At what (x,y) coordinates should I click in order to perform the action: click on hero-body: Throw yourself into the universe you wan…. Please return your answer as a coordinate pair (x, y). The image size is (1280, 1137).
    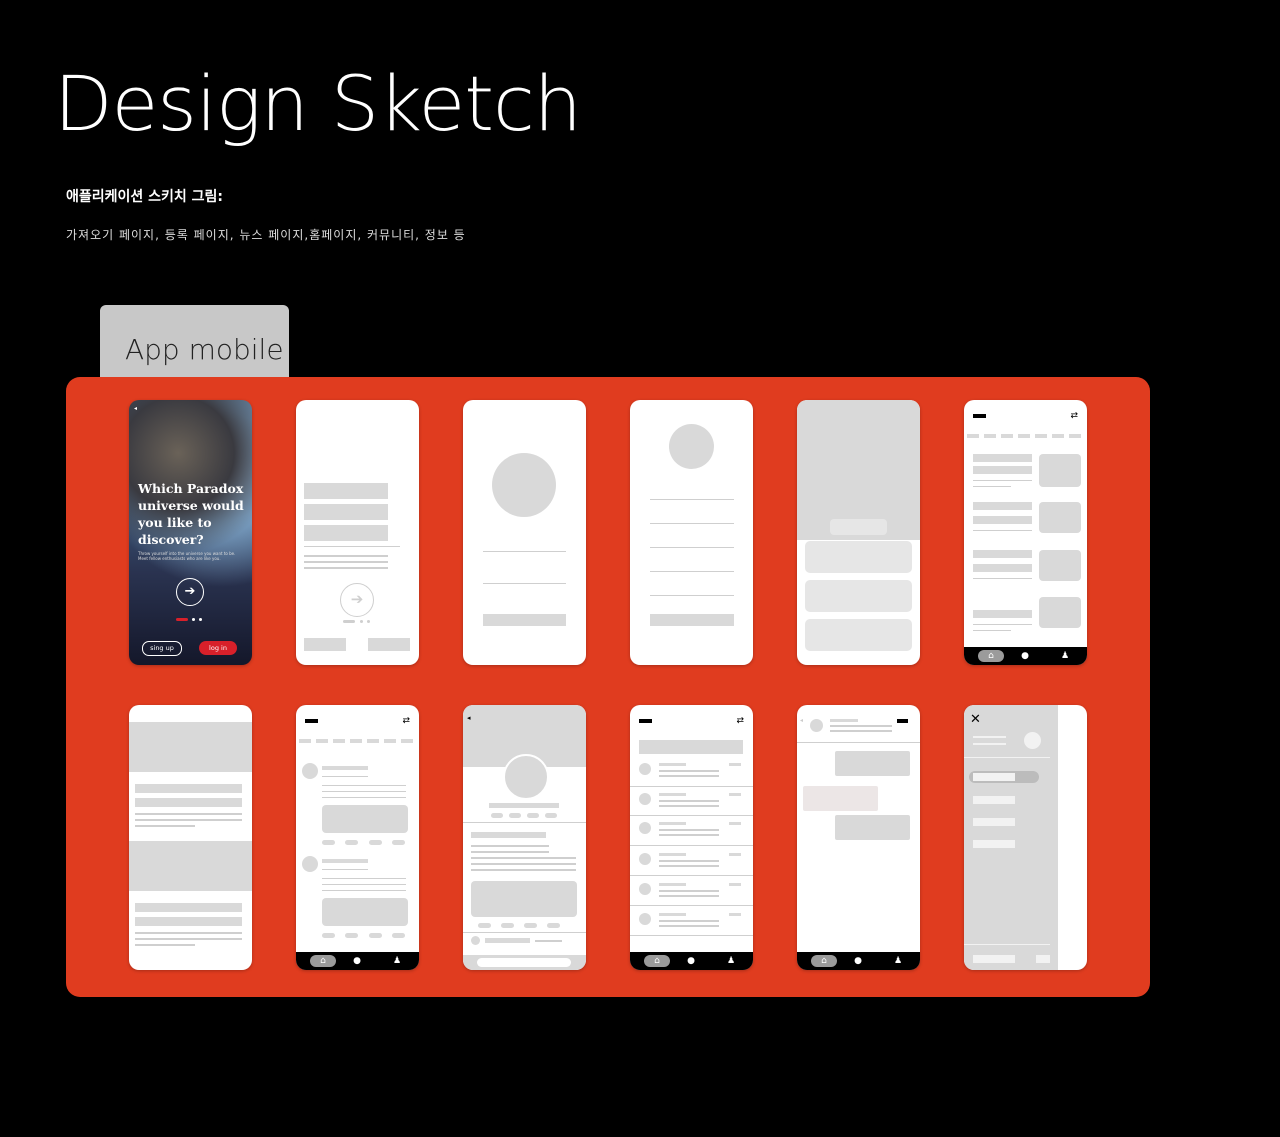
    Looking at the image, I should click on (187, 556).